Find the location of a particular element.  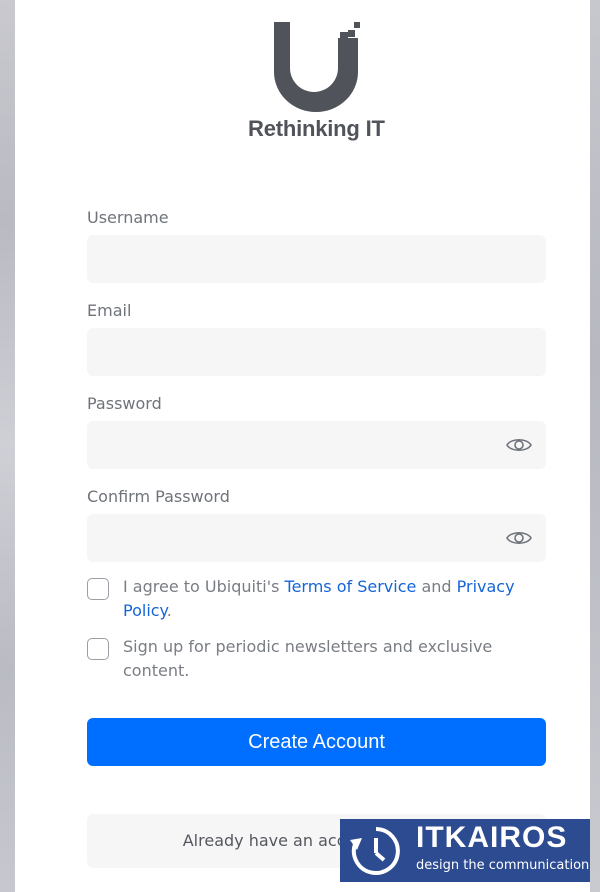

password-label: Password is located at coordinates (124, 403).